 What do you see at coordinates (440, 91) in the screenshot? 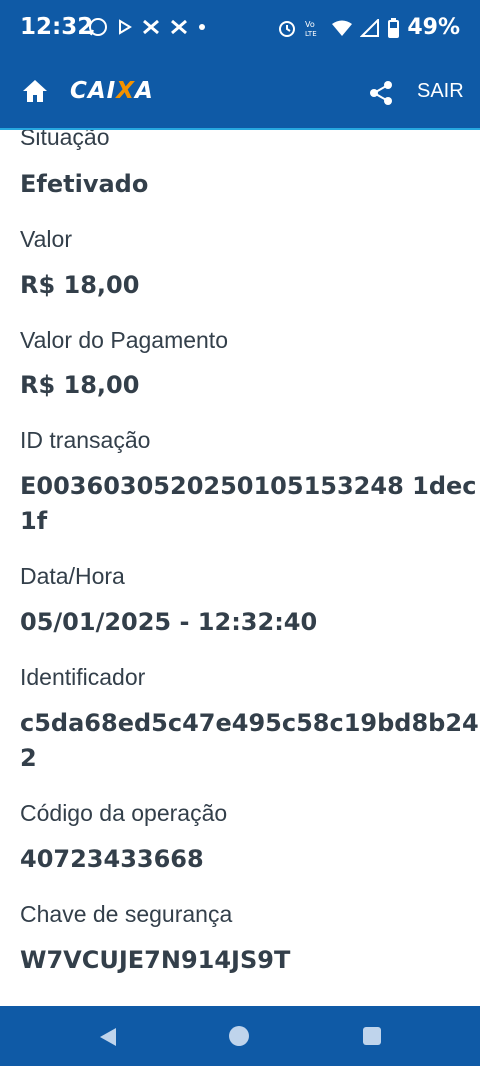
I see `sair-button: SAIR` at bounding box center [440, 91].